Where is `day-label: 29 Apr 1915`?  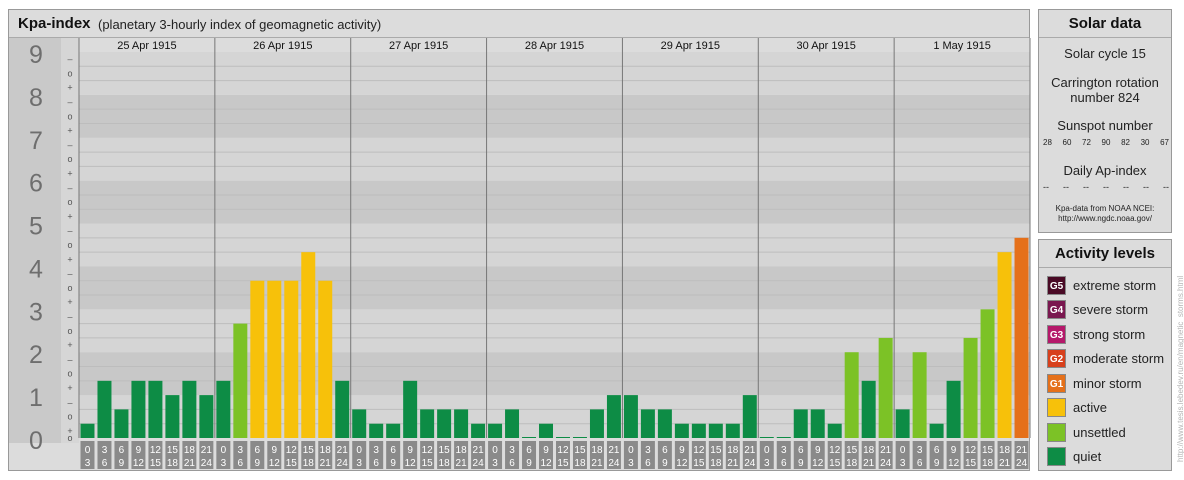
day-label: 29 Apr 1915 is located at coordinates (690, 46).